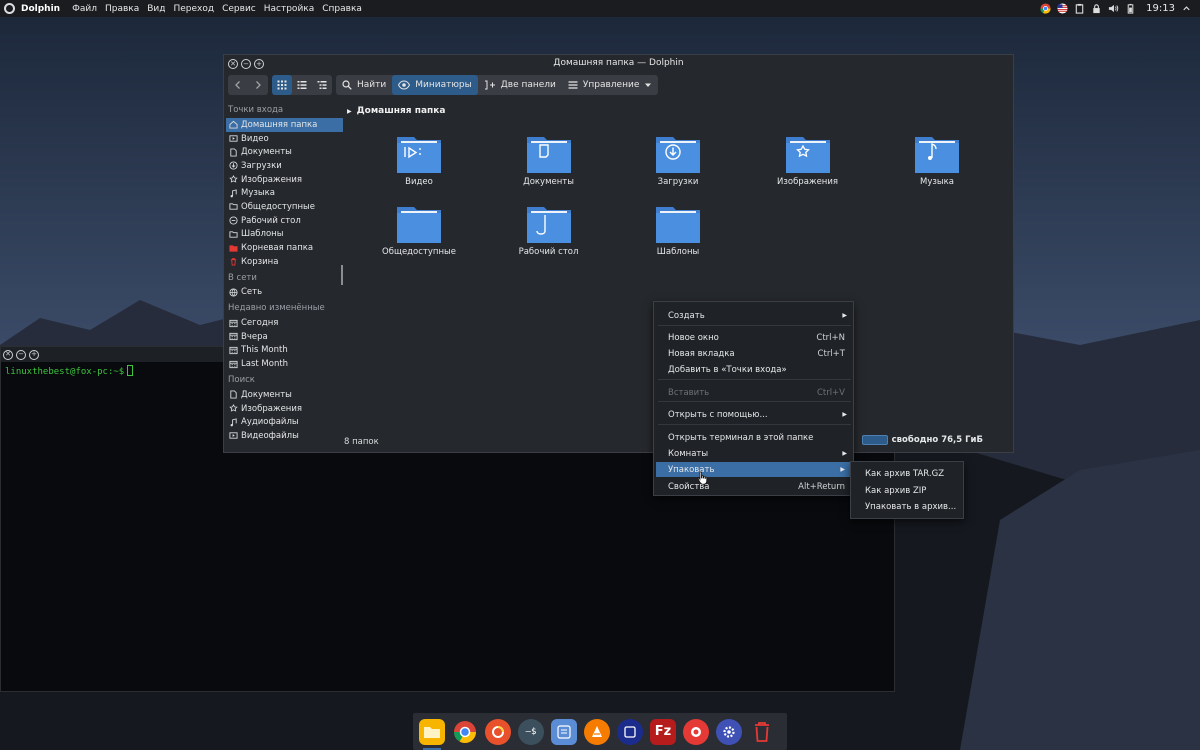 The image size is (1200, 750). What do you see at coordinates (630, 731) in the screenshot?
I see `code-editor-app-button` at bounding box center [630, 731].